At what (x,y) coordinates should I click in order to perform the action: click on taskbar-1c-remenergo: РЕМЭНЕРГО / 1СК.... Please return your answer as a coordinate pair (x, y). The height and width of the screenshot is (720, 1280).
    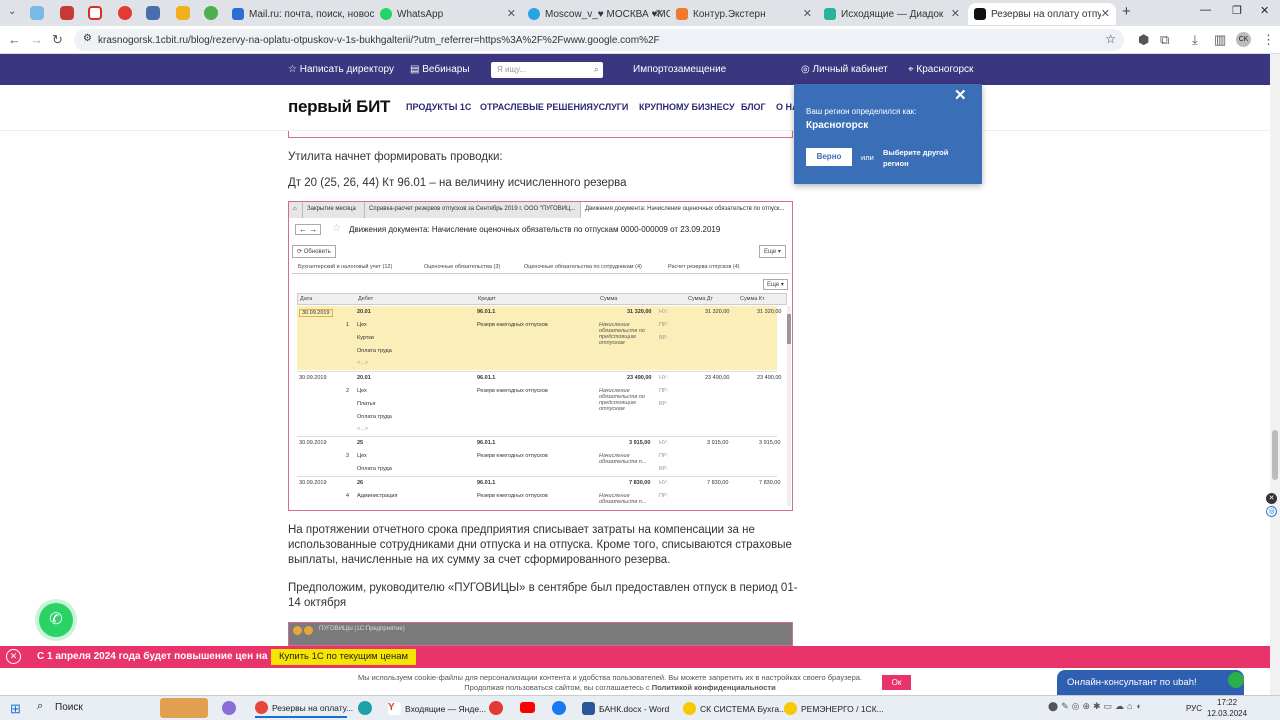
    Looking at the image, I should click on (834, 708).